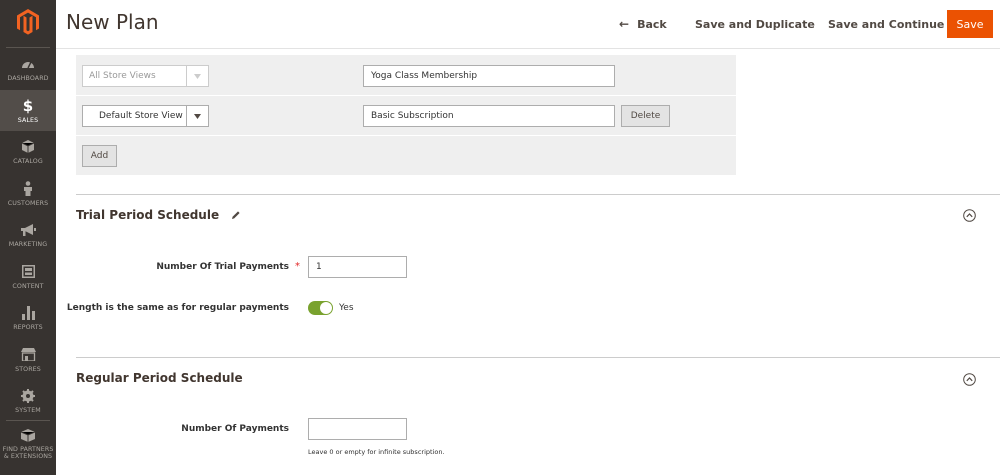 The height and width of the screenshot is (475, 1000). I want to click on trial-section-title-text: Trial Period Schedule, so click(148, 215).